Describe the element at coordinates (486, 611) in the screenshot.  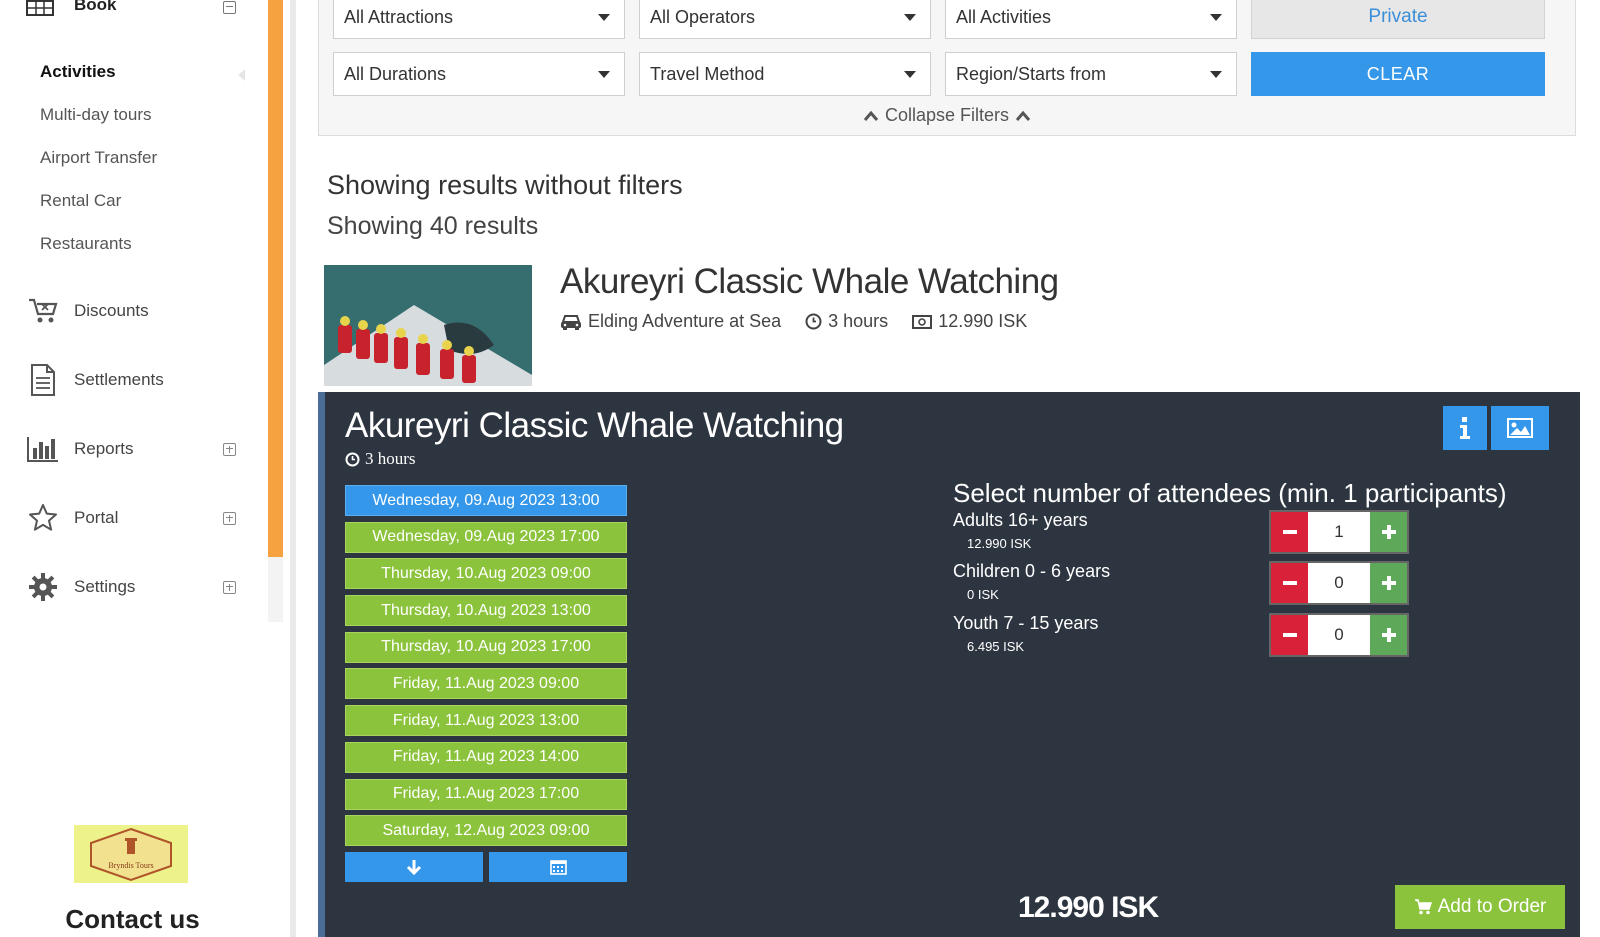
I see `date-option: Thursday, 10.Aug 2023 13:00` at that location.